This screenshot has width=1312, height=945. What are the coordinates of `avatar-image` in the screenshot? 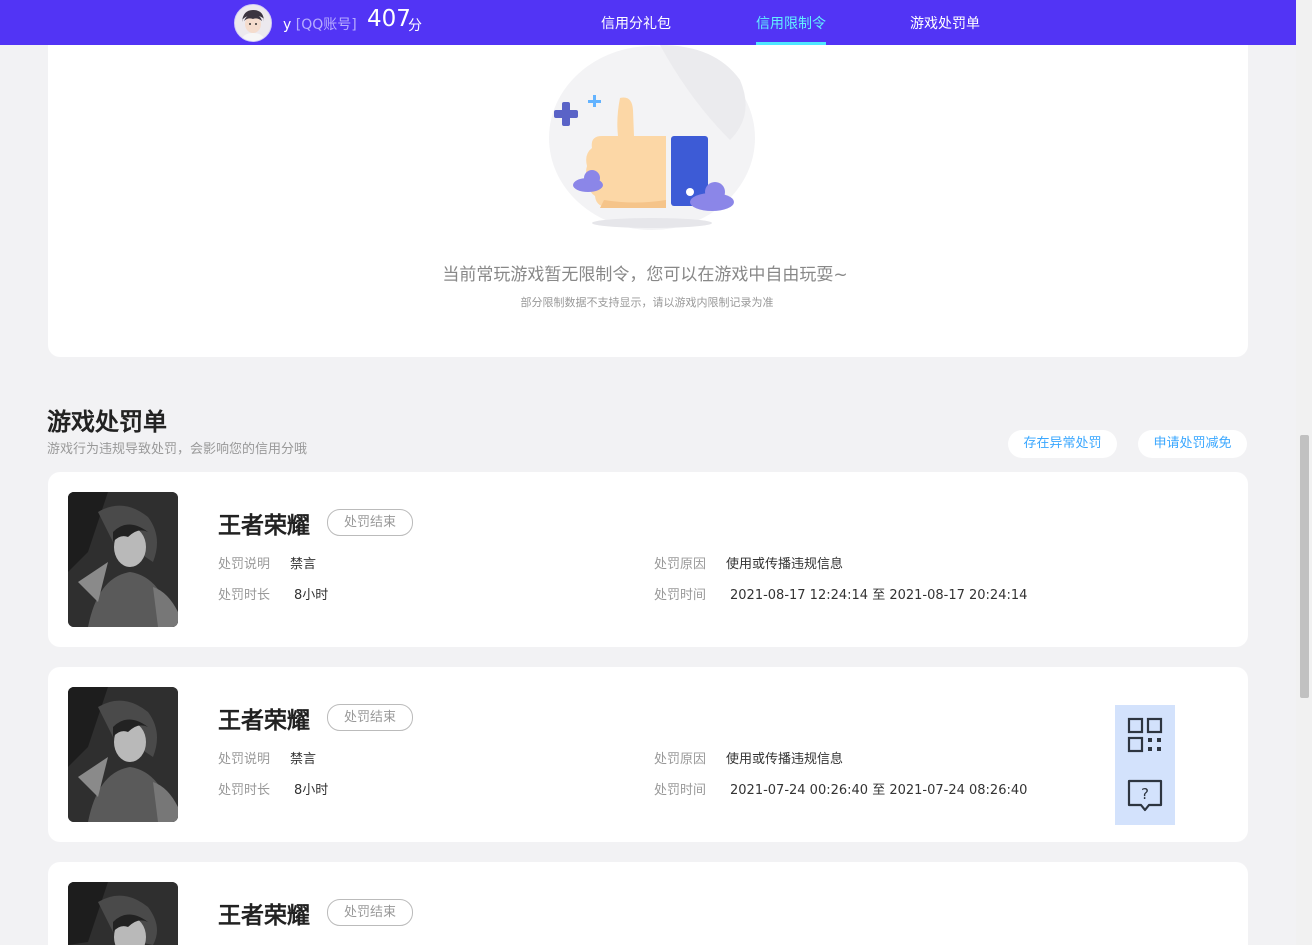 It's located at (253, 23).